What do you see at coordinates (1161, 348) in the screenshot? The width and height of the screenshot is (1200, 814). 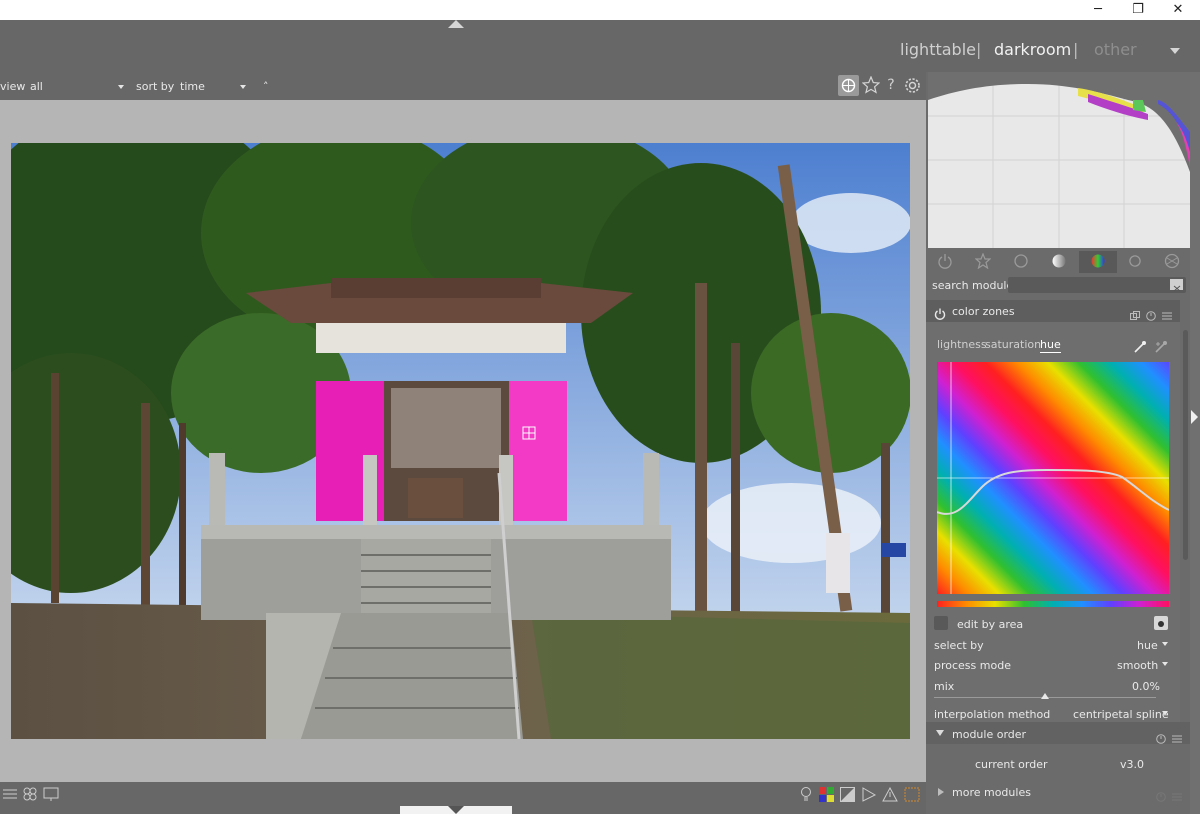 I see `set-values-picker-icon` at bounding box center [1161, 348].